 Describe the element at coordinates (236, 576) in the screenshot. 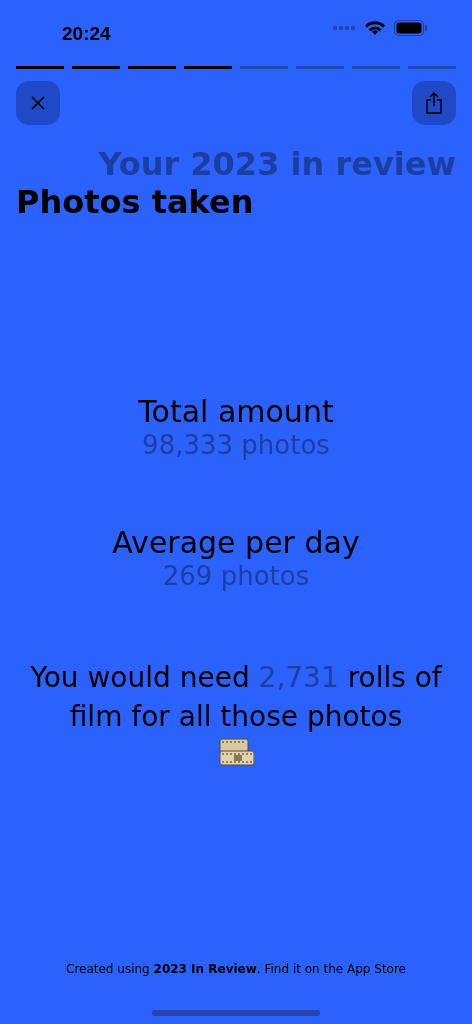

I see `stat-value: 269 photos` at that location.